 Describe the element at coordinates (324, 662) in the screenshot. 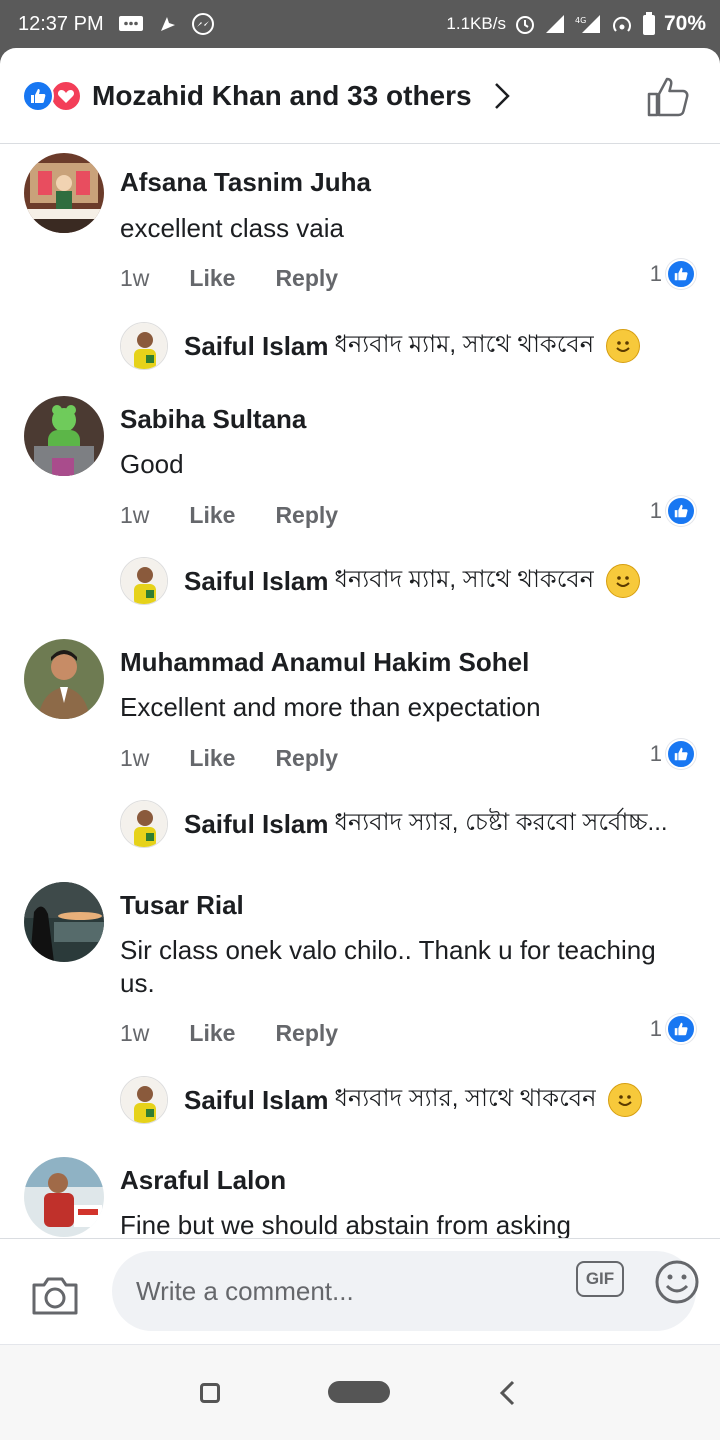

I see `commenter-name: Muhammad Anamul Hakim Sohel` at that location.